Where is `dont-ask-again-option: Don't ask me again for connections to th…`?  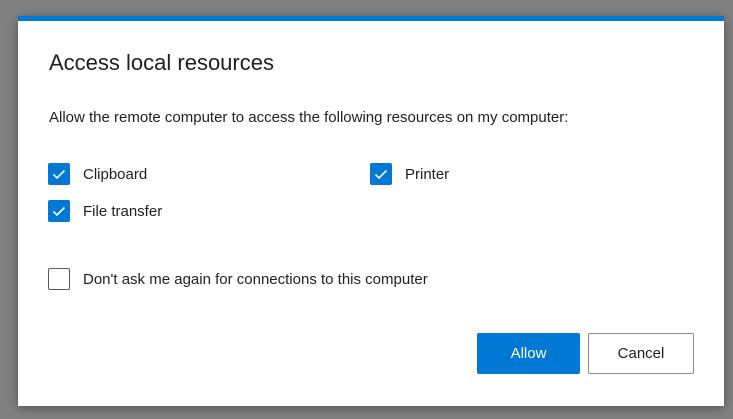
dont-ask-again-option: Don't ask me again for connections to th… is located at coordinates (238, 279).